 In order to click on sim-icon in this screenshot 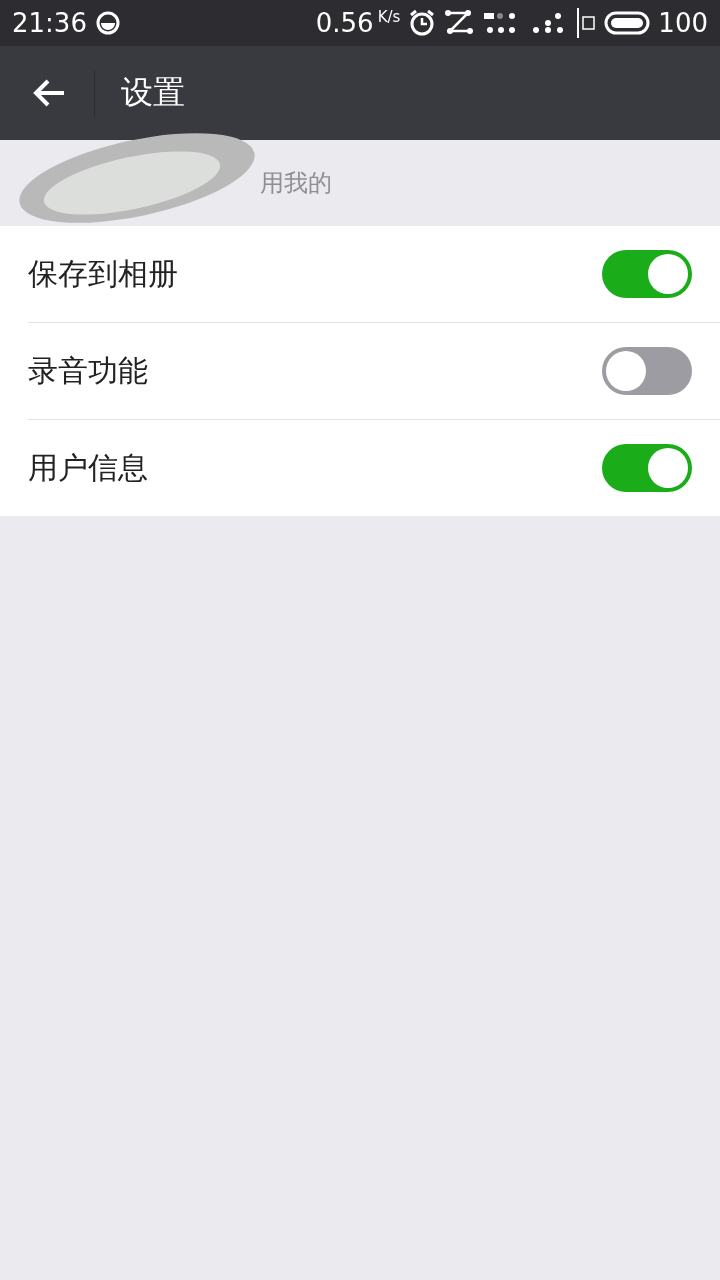, I will do `click(586, 23)`.